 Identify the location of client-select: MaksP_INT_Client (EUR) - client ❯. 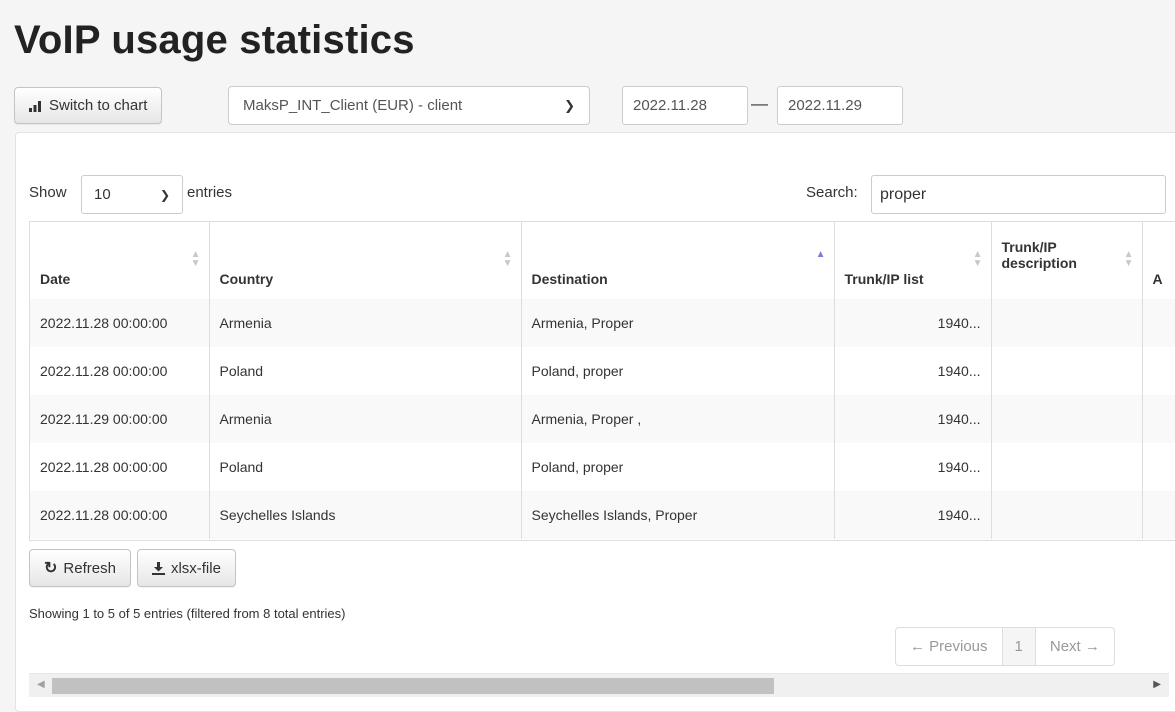
(409, 105).